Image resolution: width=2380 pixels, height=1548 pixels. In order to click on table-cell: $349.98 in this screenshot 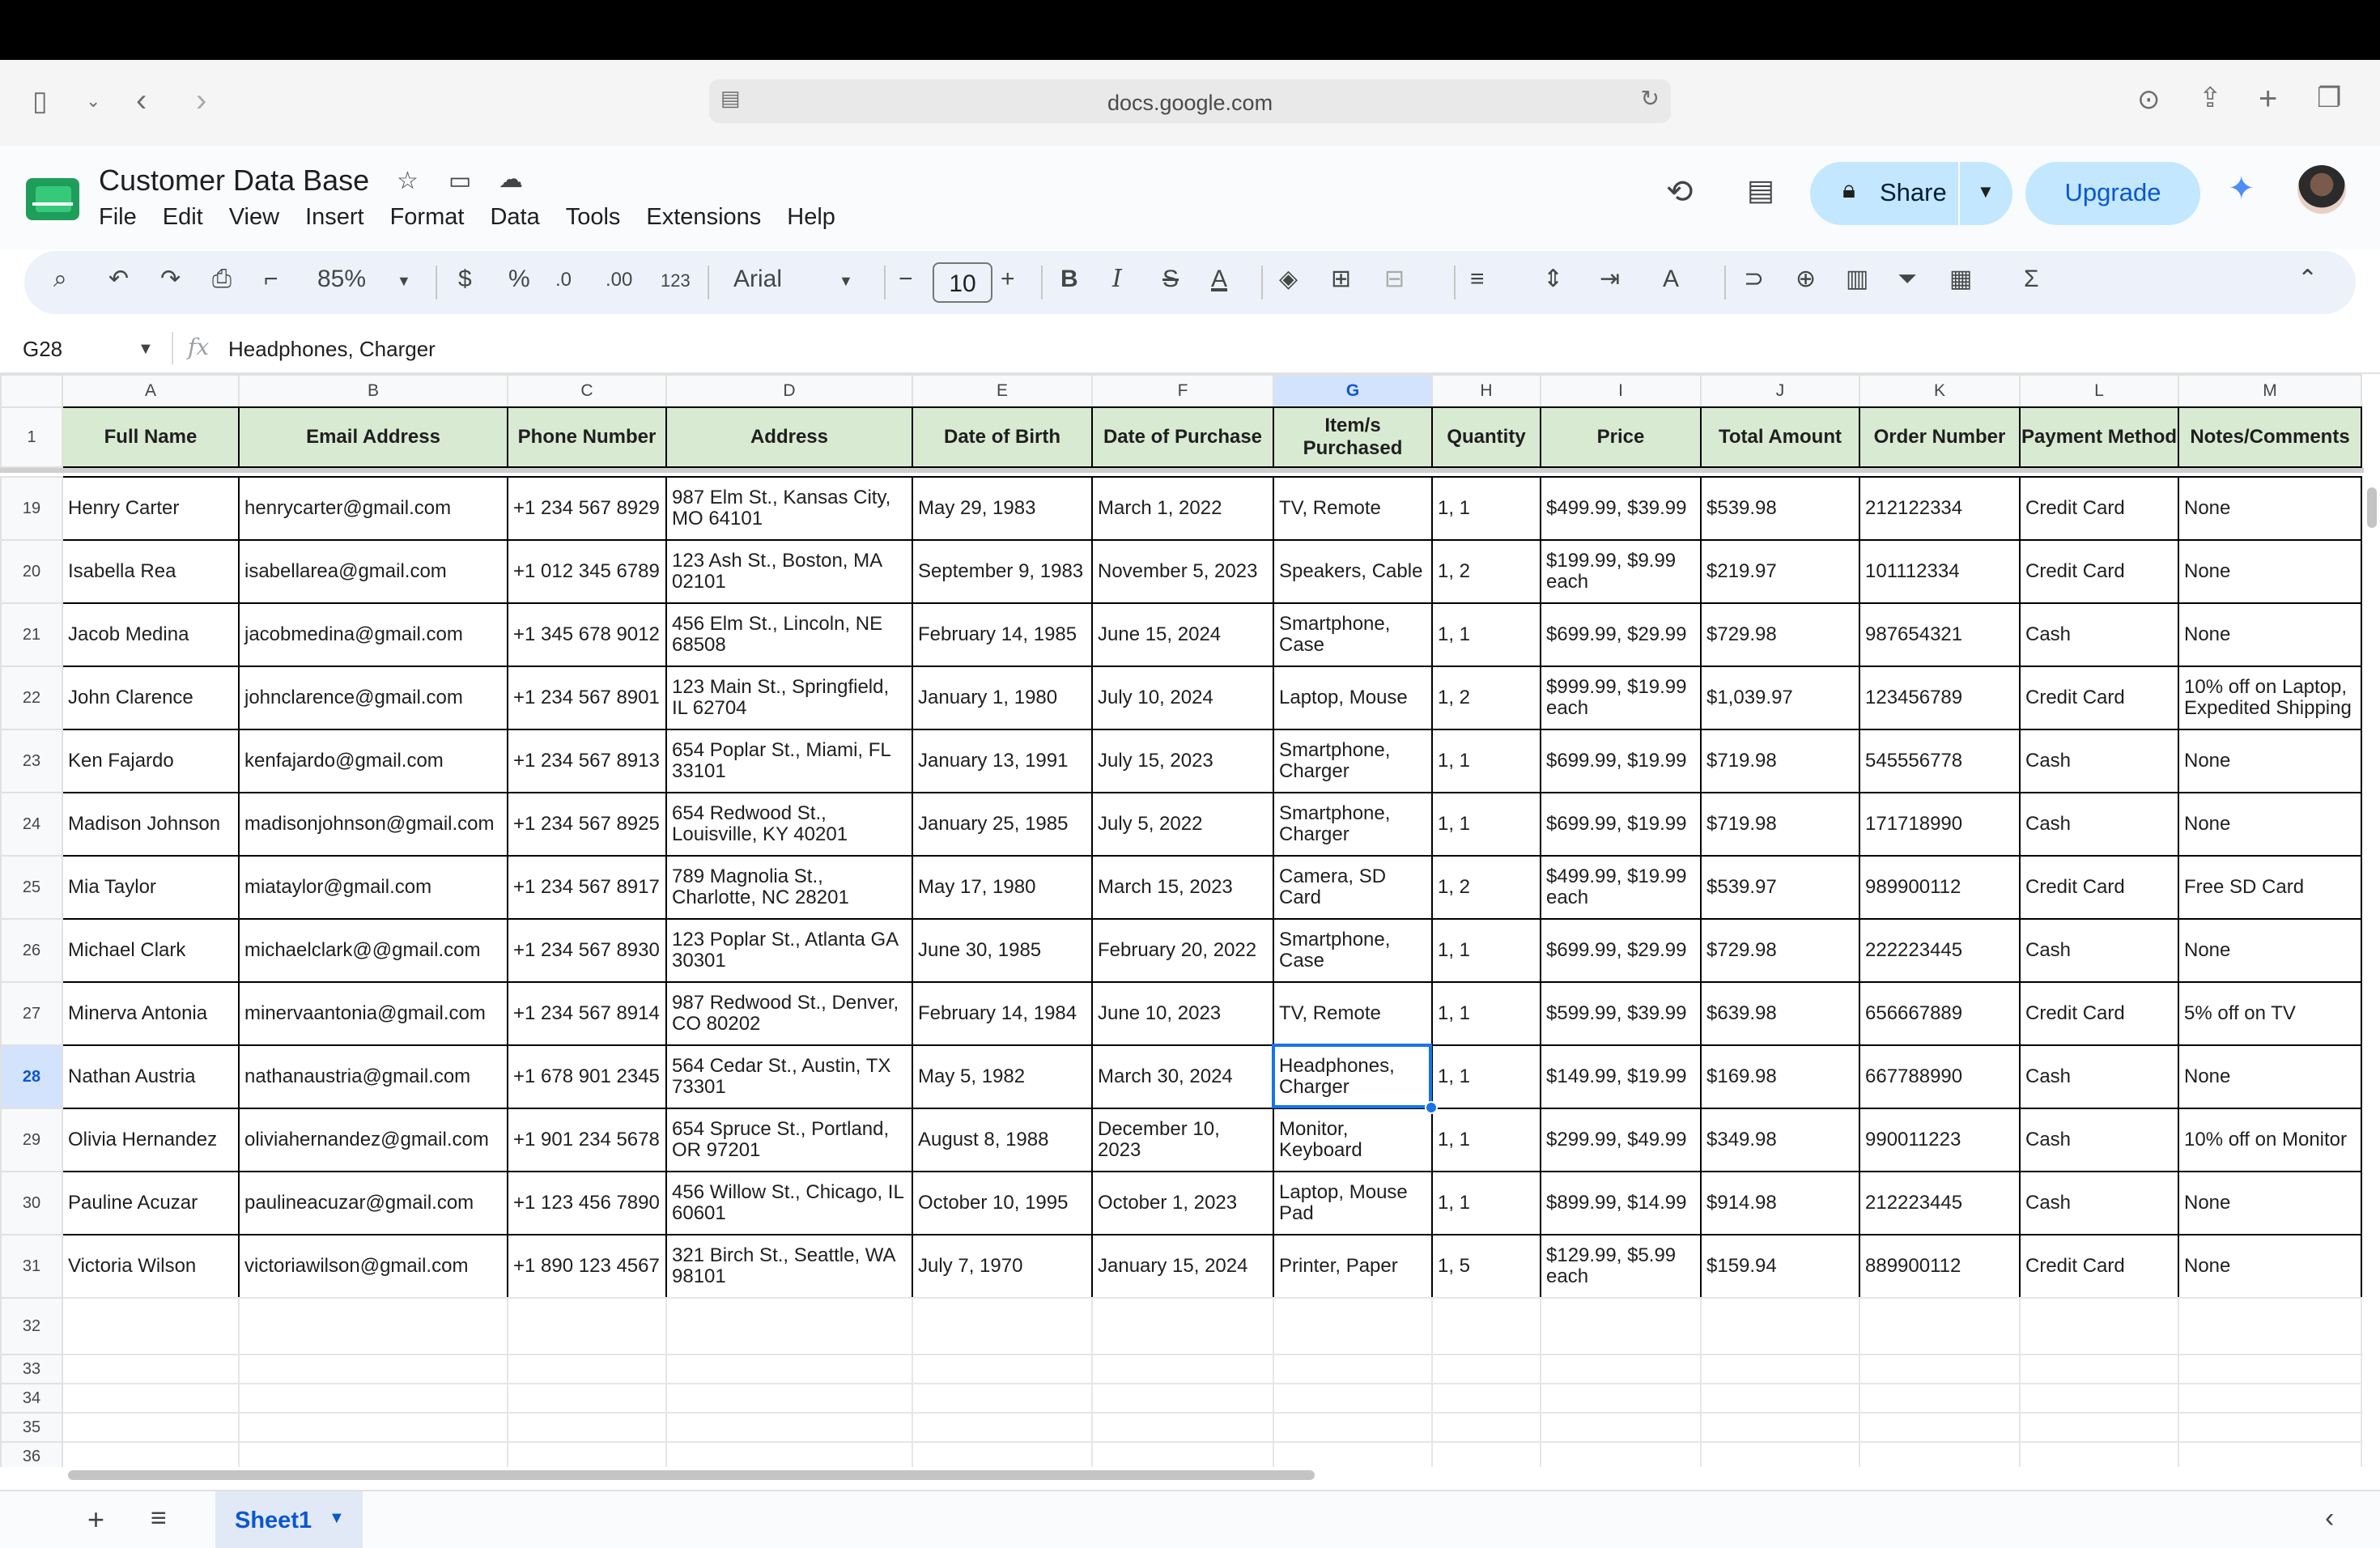, I will do `click(1780, 1140)`.